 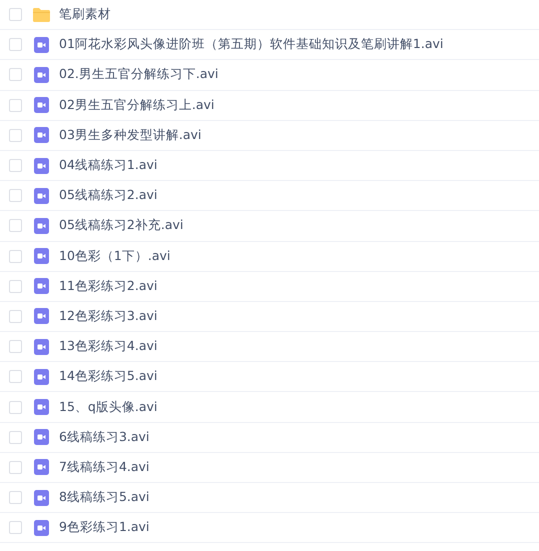 What do you see at coordinates (104, 527) in the screenshot?
I see `file-name: 9色彩练习1.avi` at bounding box center [104, 527].